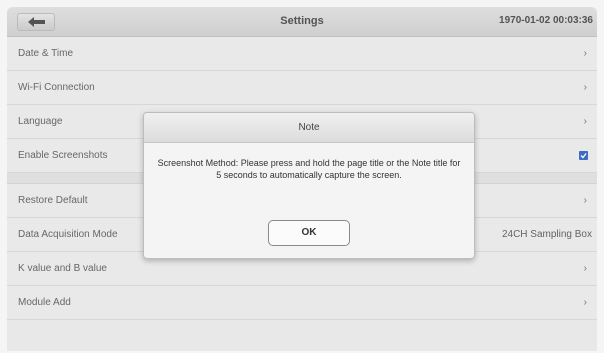 This screenshot has width=604, height=353. What do you see at coordinates (309, 128) in the screenshot?
I see `dialog-title: Note` at bounding box center [309, 128].